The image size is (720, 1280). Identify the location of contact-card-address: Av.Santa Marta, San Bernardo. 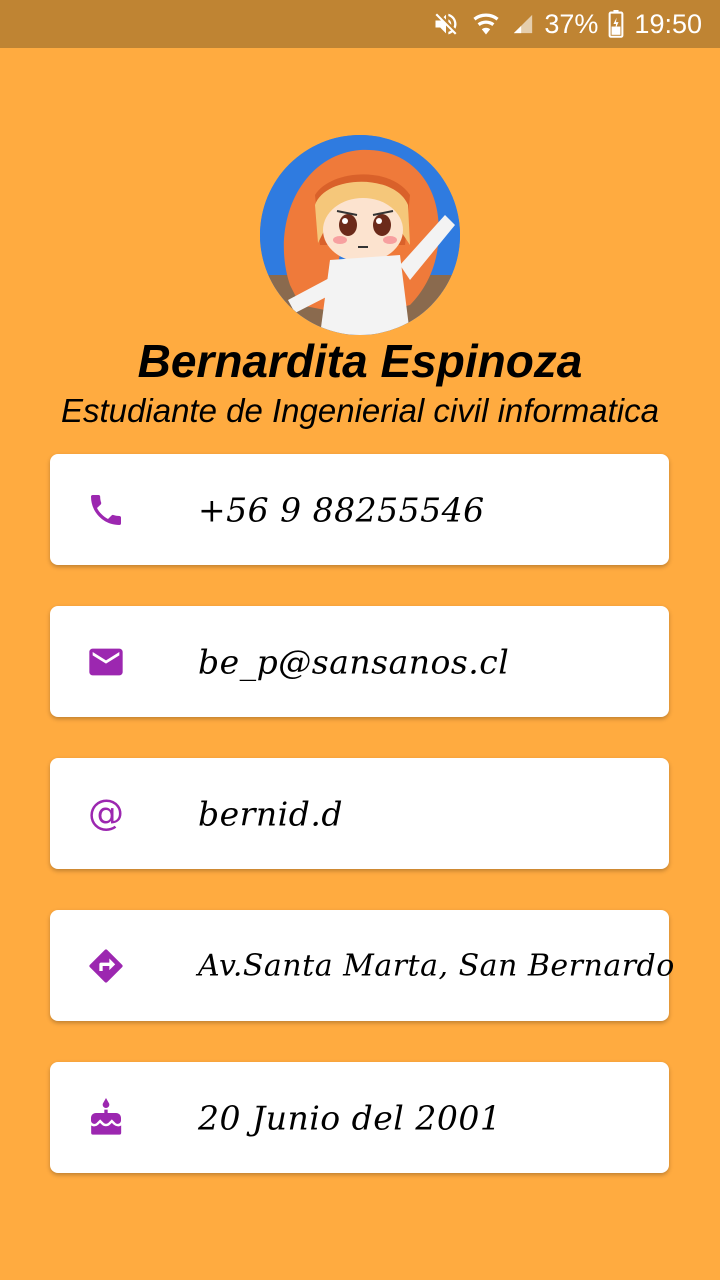
(362, 965).